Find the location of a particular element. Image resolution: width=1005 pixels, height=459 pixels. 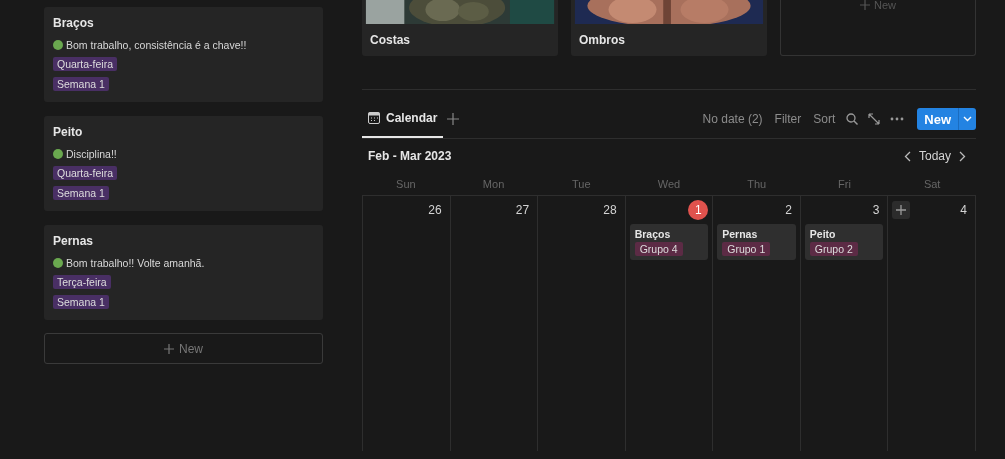

card-note: Bom trabalho!! Volte amanhã. is located at coordinates (135, 263).